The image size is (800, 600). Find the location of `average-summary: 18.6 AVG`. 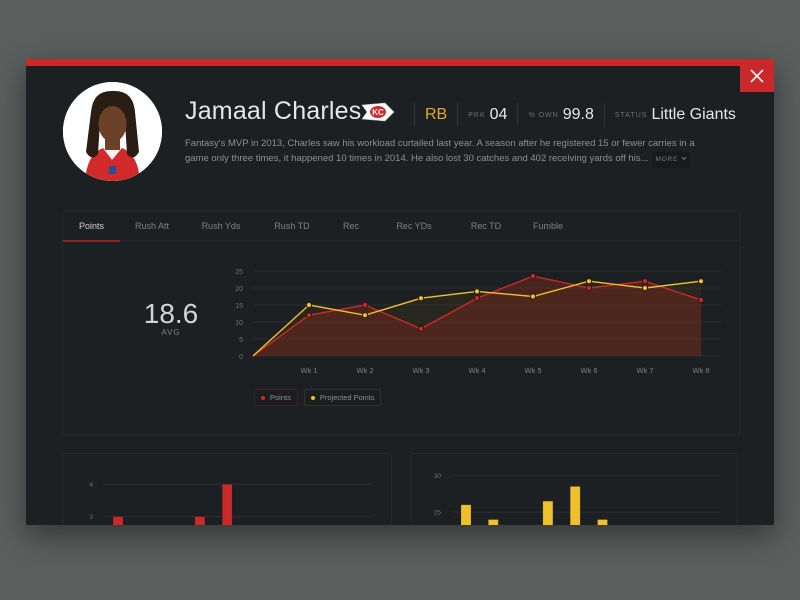

average-summary: 18.6 AVG is located at coordinates (171, 317).